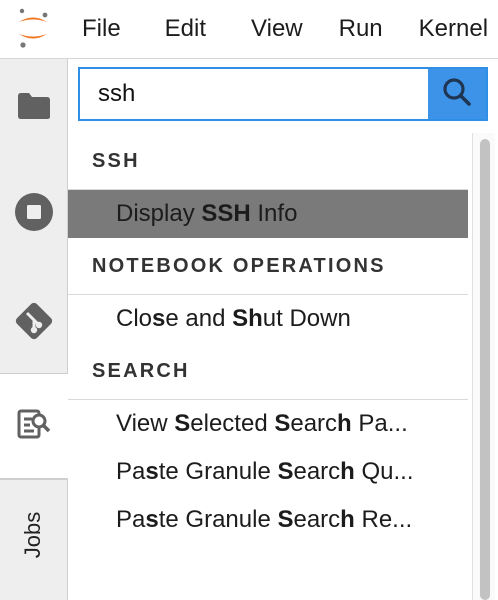 This screenshot has height=600, width=498. I want to click on match-highlight: Sh, so click(247, 318).